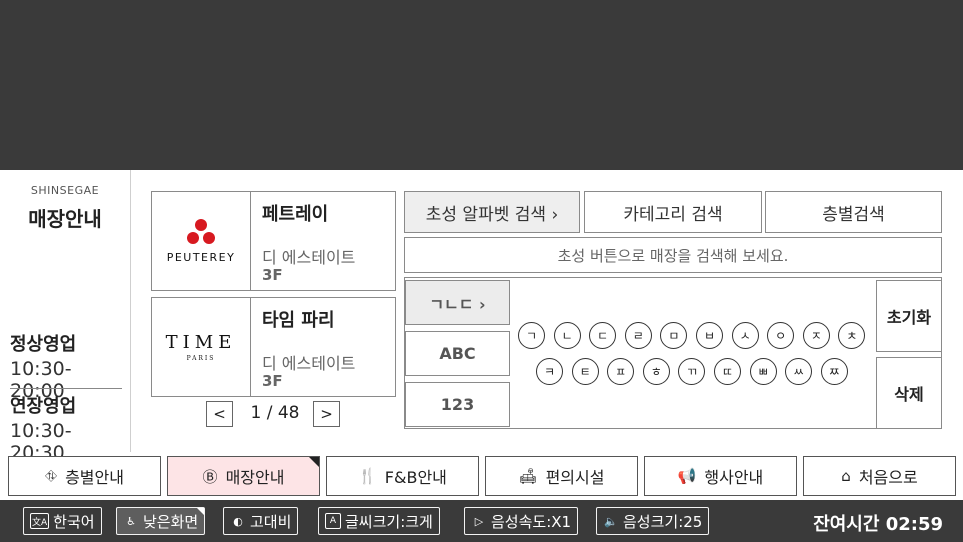  Describe the element at coordinates (834, 371) in the screenshot. I see `initial-key-button: ㅉ` at that location.